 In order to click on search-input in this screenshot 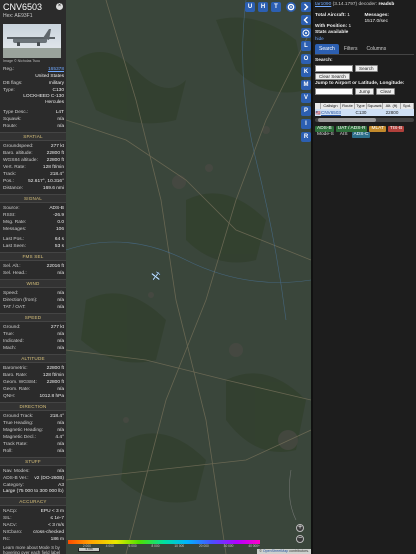, I will do `click(334, 68)`.